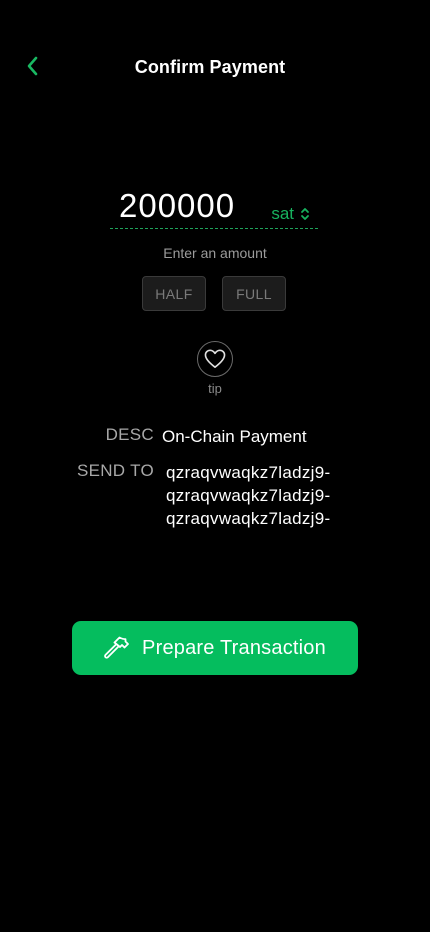 The width and height of the screenshot is (430, 932). Describe the element at coordinates (234, 436) in the screenshot. I see `desc-value: On-Chain Payment` at that location.